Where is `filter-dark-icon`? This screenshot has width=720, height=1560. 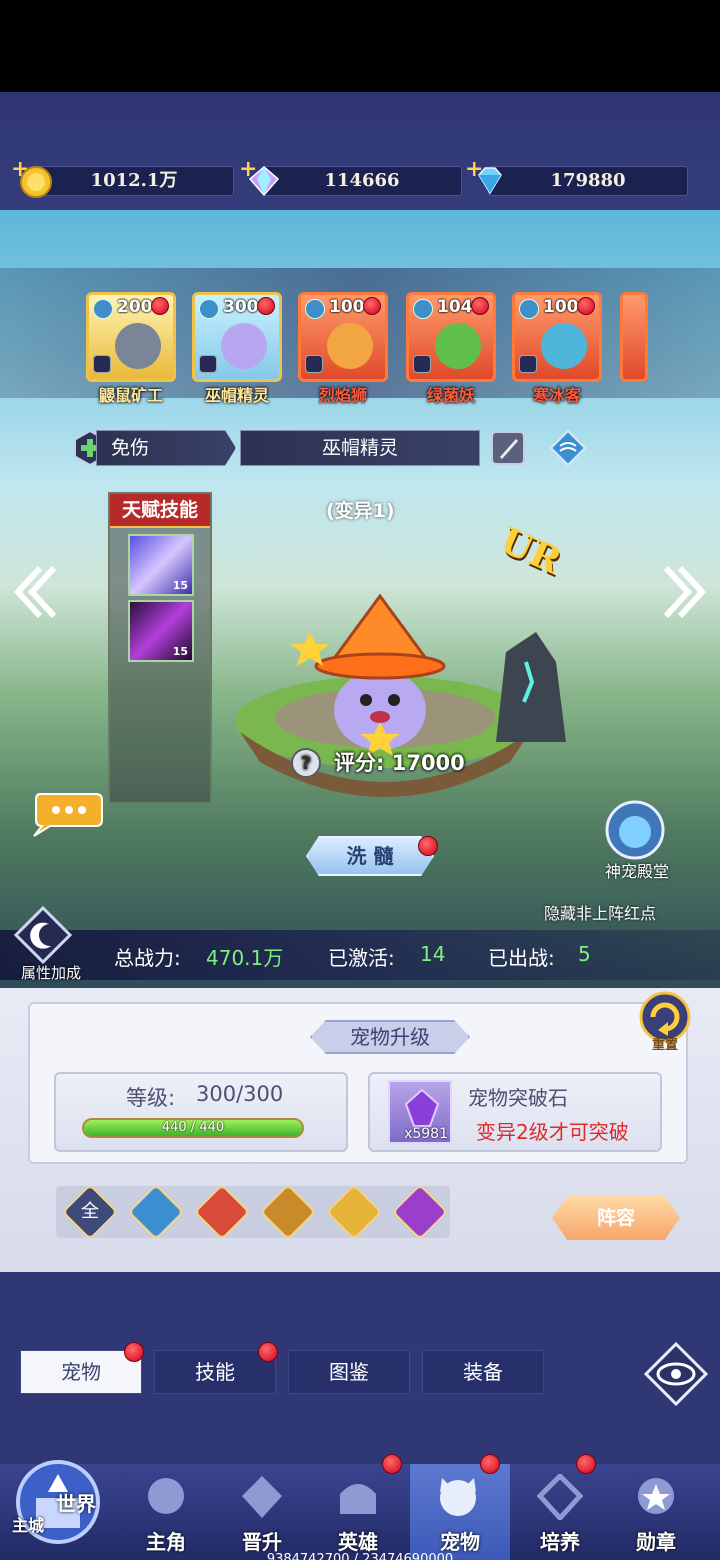
filter-dark-icon is located at coordinates (420, 1212).